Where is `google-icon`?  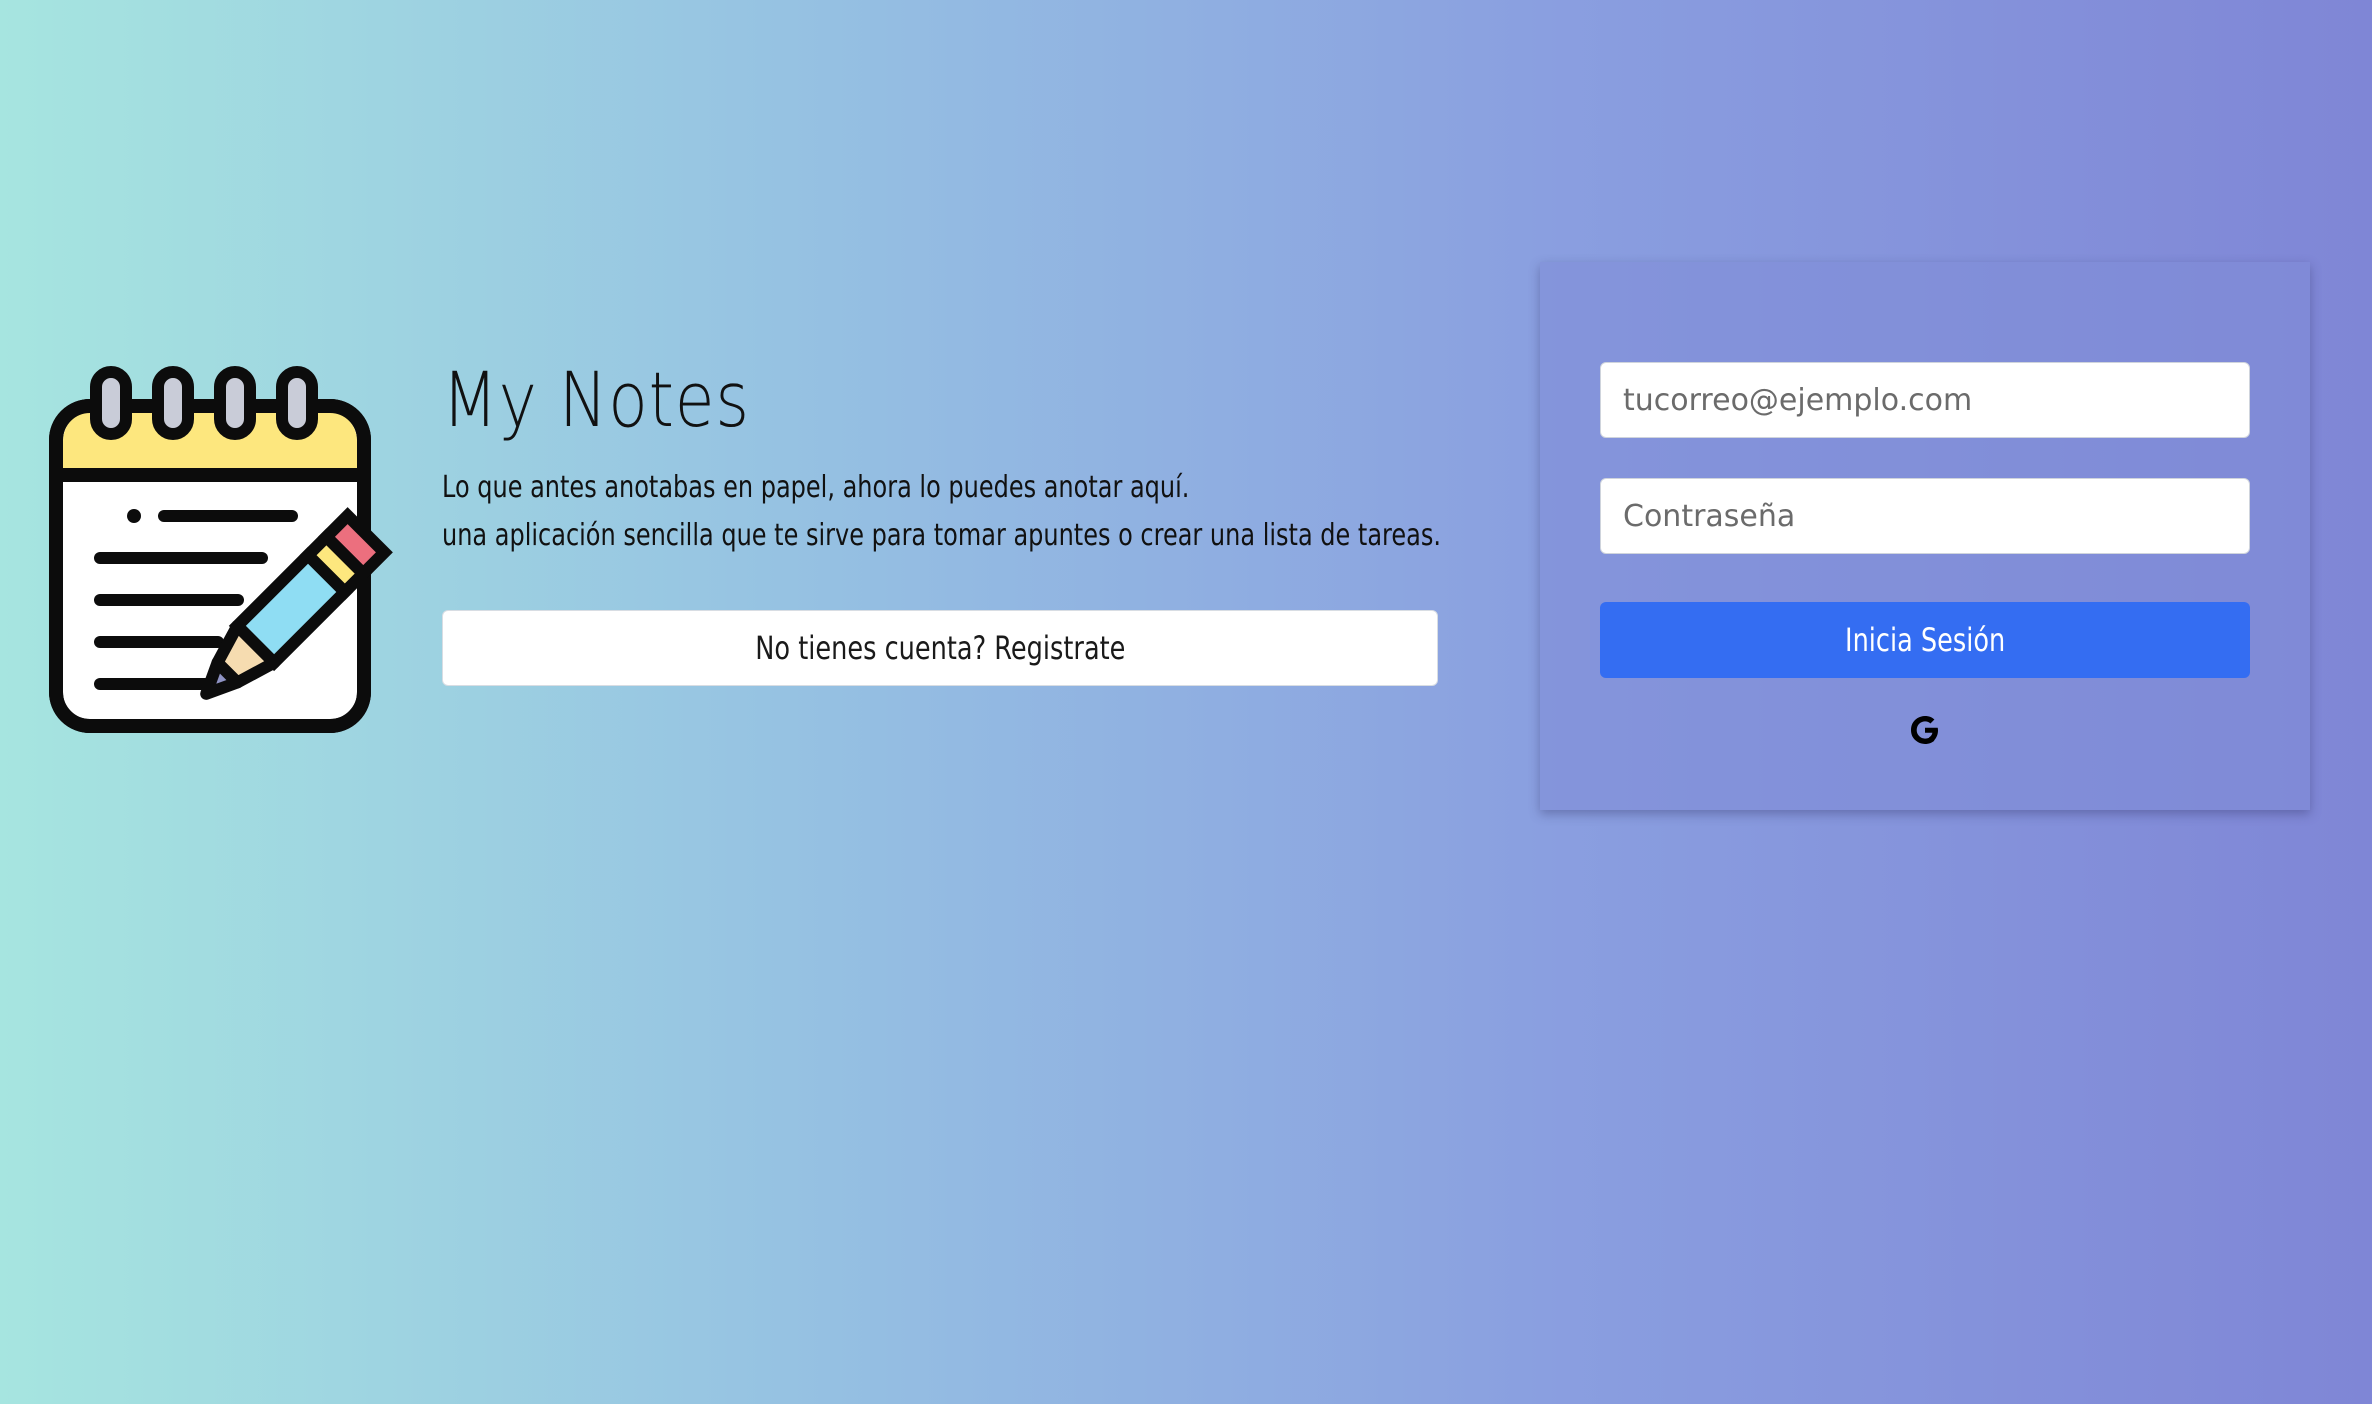
google-icon is located at coordinates (1924, 730).